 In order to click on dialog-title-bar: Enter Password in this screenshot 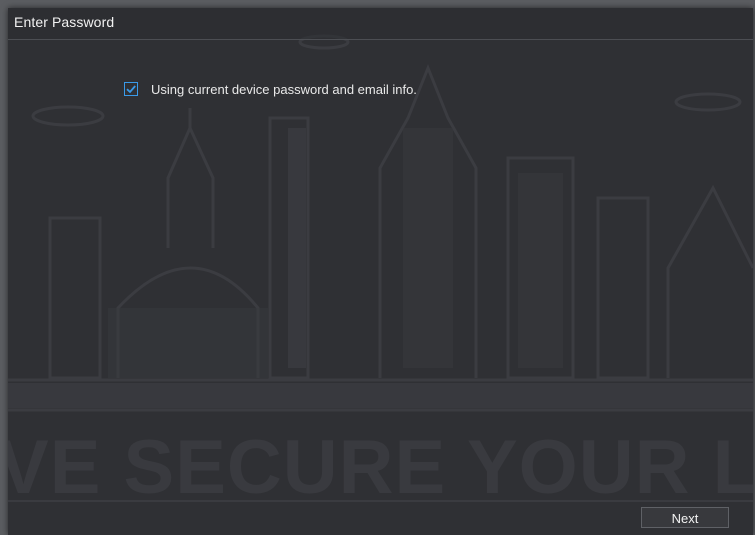, I will do `click(380, 24)`.